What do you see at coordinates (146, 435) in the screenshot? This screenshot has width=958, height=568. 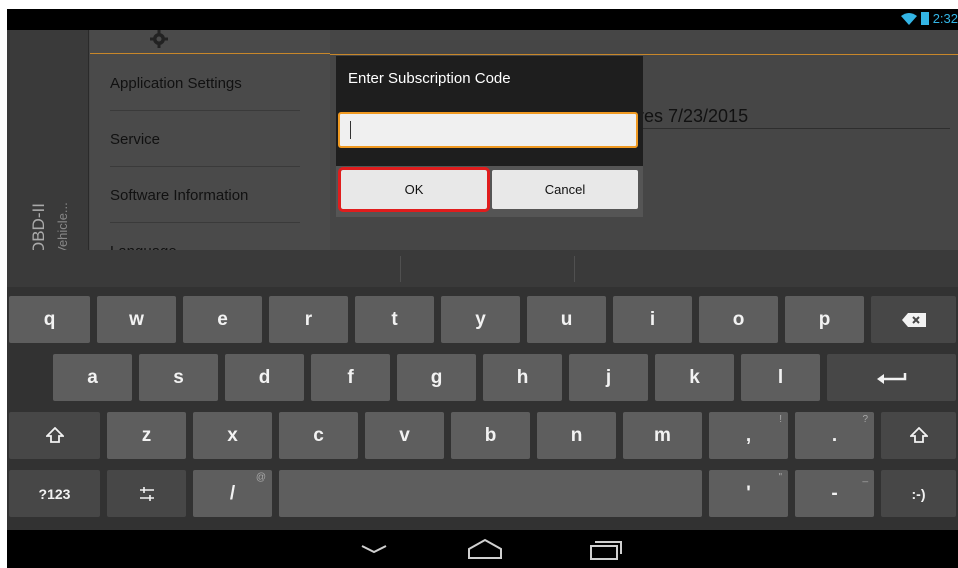 I see `key-z: z` at bounding box center [146, 435].